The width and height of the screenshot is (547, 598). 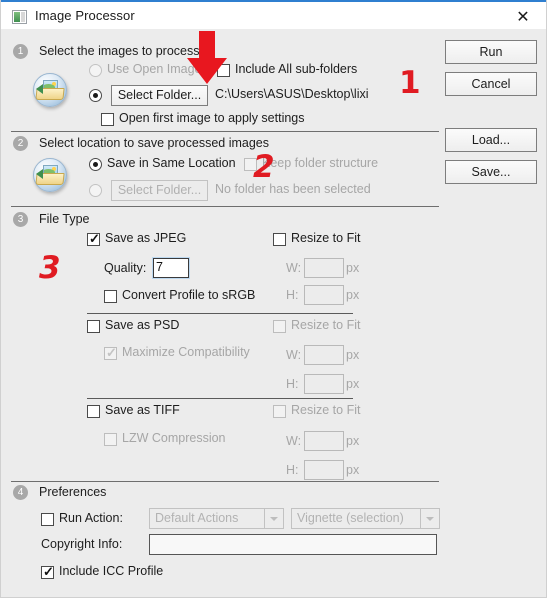 What do you see at coordinates (142, 325) in the screenshot?
I see `save-as-psd-label: Save as PSD` at bounding box center [142, 325].